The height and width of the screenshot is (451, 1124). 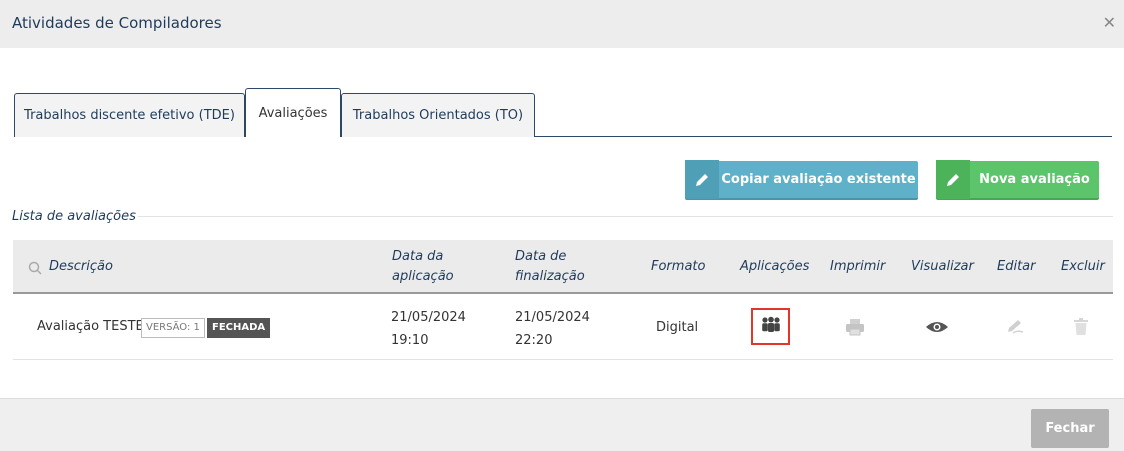 I want to click on header-formato: Formato, so click(x=678, y=266).